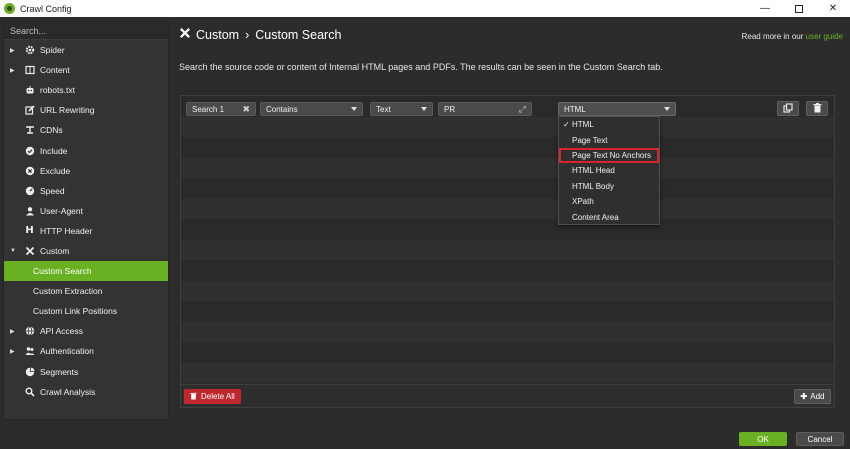 The width and height of the screenshot is (850, 449). Describe the element at coordinates (86, 90) in the screenshot. I see `sidebar-item-robots: robots.txt` at that location.